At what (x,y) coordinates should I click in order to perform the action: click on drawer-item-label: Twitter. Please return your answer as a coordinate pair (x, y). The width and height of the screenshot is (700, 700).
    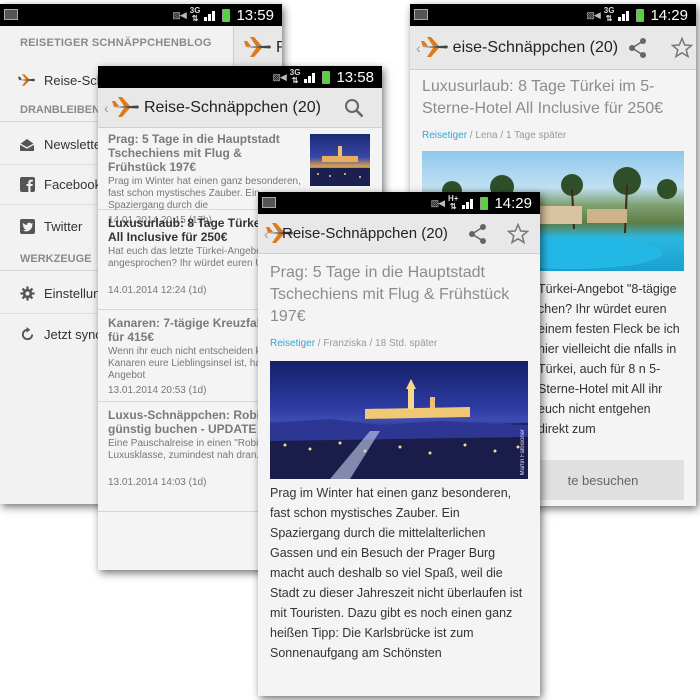
    Looking at the image, I should click on (63, 226).